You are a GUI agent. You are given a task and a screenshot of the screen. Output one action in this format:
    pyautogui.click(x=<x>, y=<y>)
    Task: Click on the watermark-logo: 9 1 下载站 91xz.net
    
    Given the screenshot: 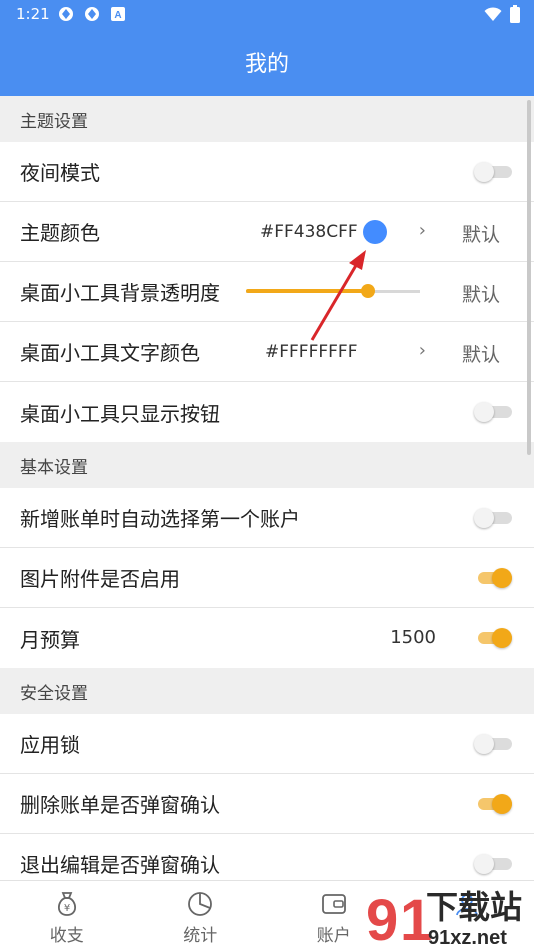 What is the action you would take?
    pyautogui.click(x=444, y=919)
    